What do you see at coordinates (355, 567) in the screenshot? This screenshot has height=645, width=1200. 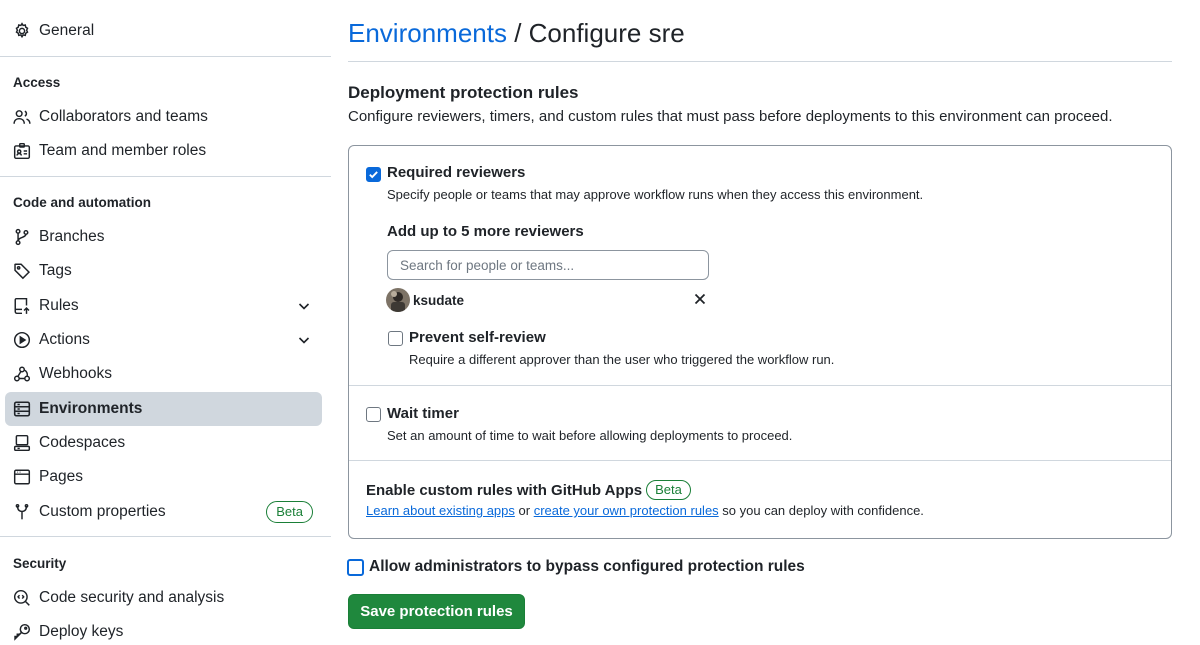 I see `bypass-rules-checkbox` at bounding box center [355, 567].